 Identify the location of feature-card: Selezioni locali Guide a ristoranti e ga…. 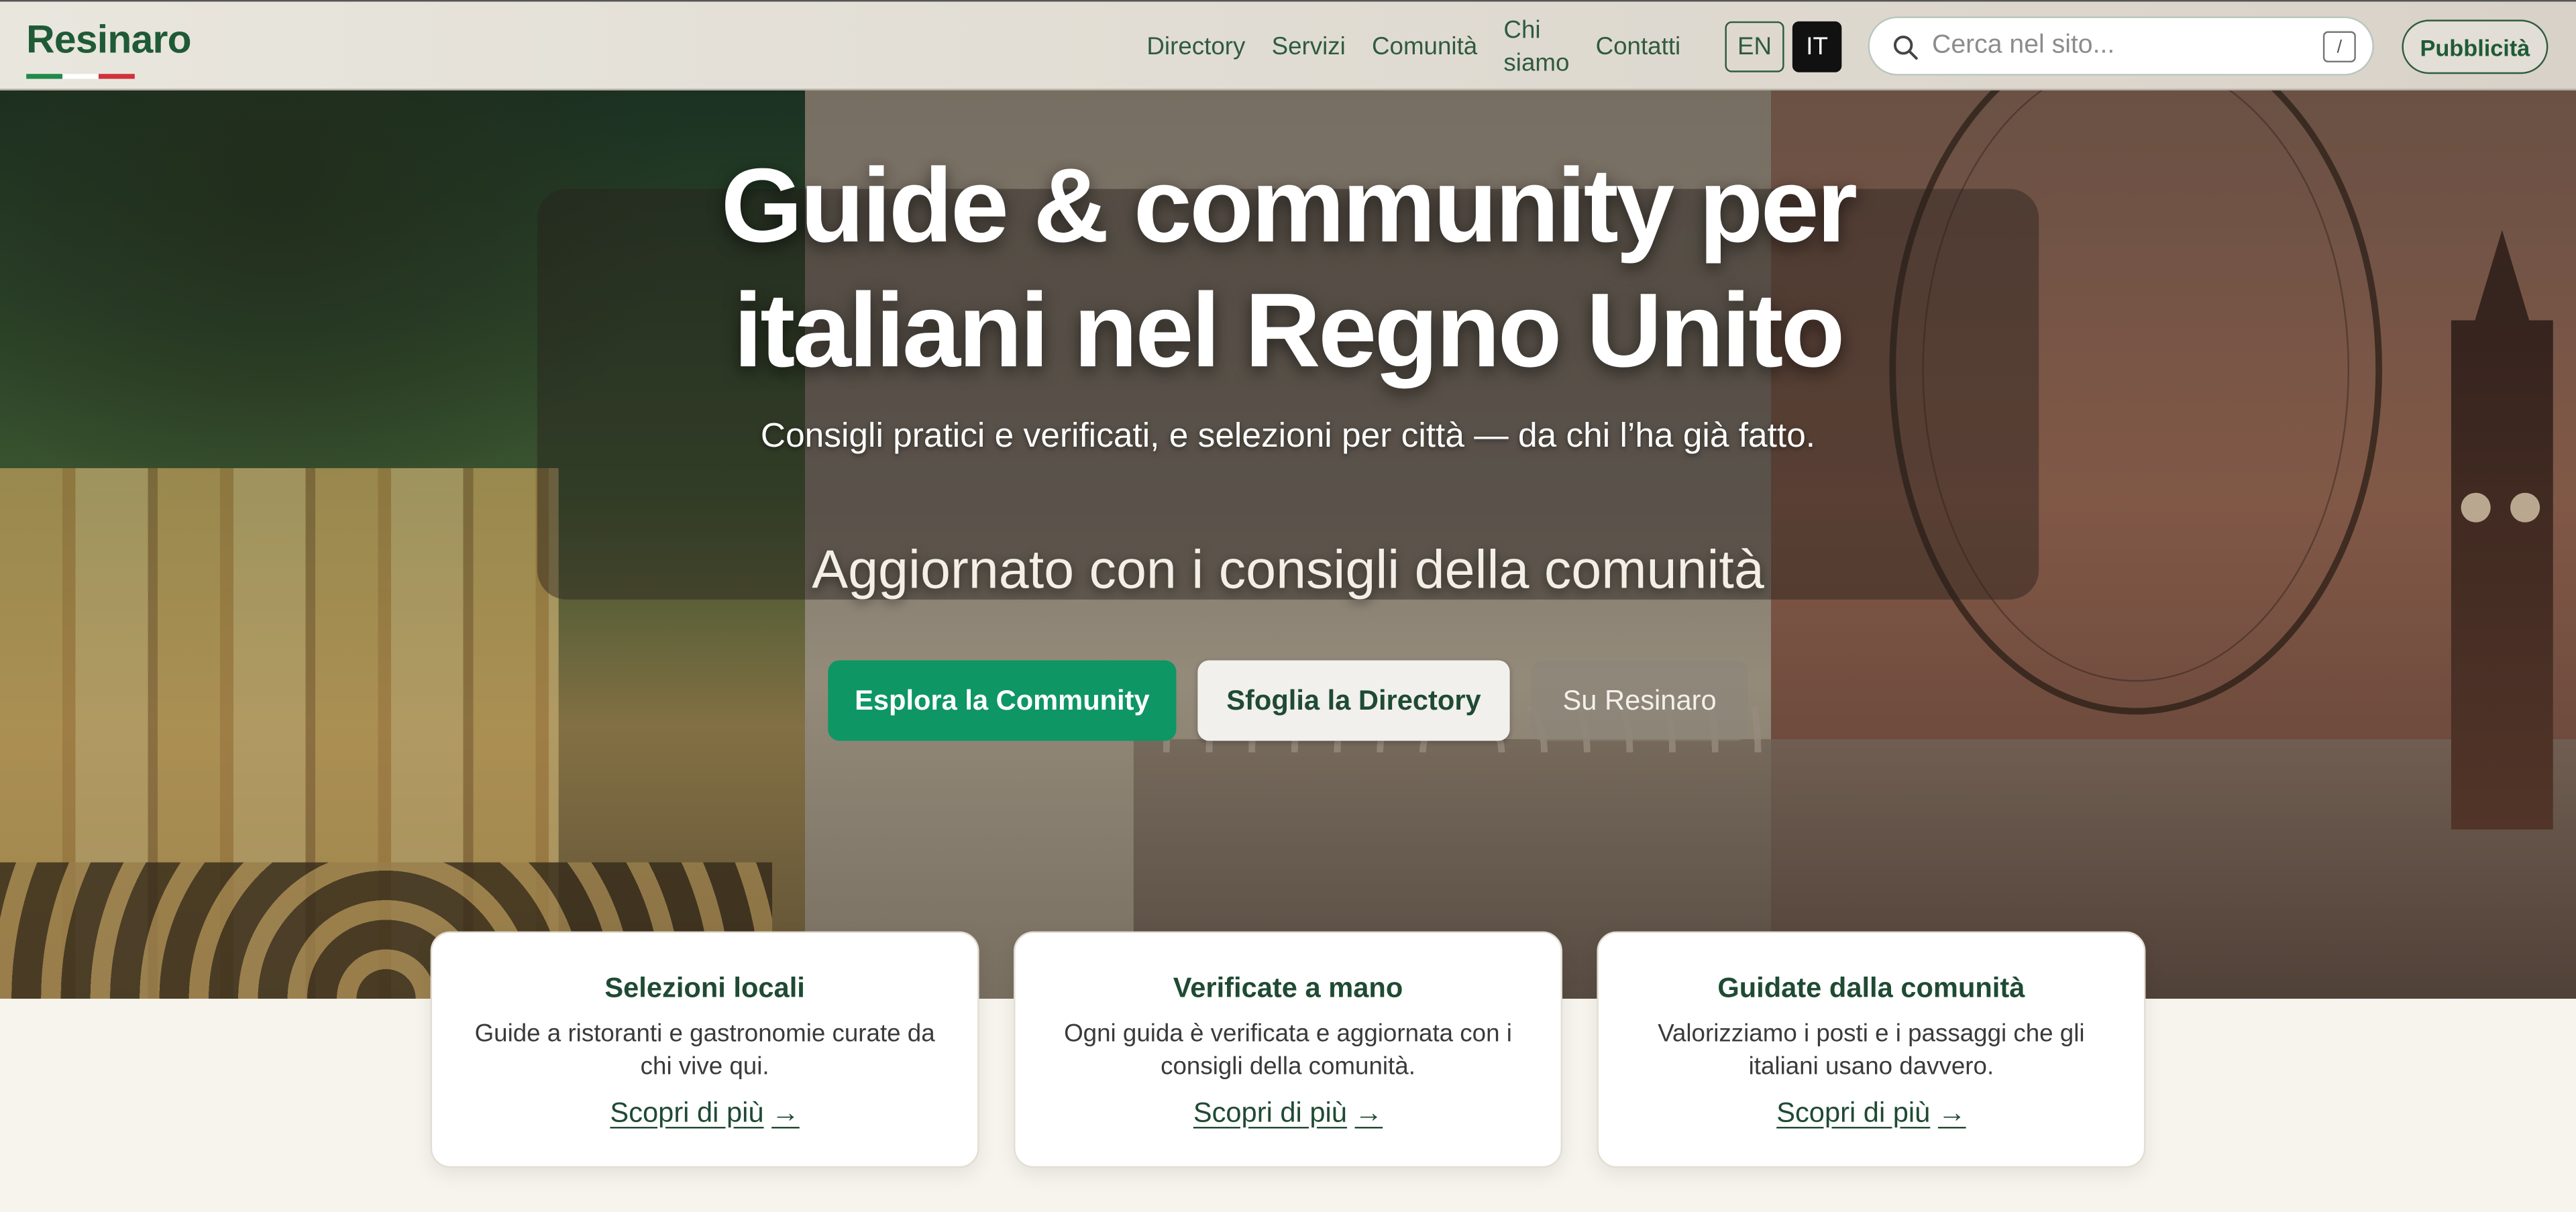
(704, 1049).